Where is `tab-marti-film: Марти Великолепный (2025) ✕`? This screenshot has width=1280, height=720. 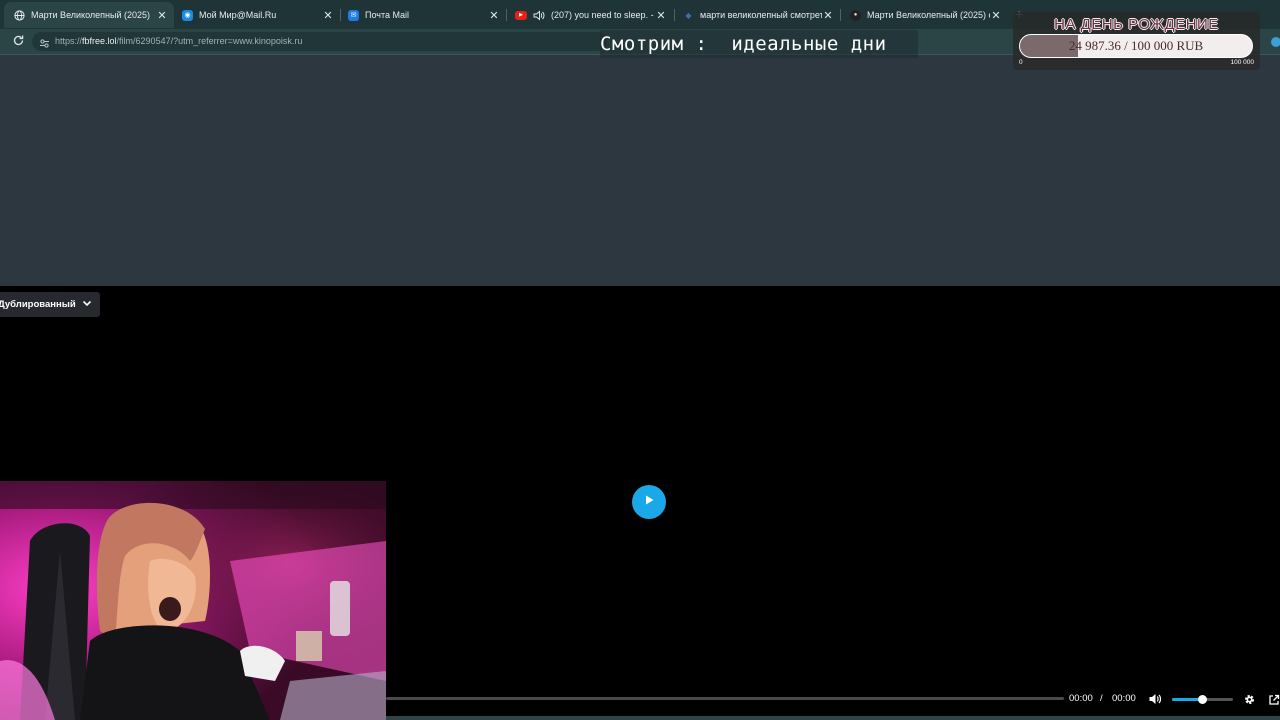 tab-marti-film: Марти Великолепный (2025) ✕ is located at coordinates (89, 15).